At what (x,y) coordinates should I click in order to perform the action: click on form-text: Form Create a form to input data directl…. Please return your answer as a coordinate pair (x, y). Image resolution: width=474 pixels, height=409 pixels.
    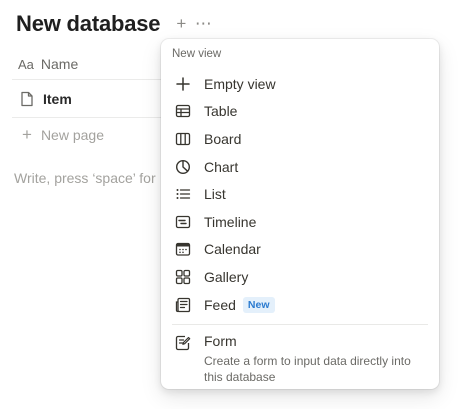
    Looking at the image, I should click on (314, 359).